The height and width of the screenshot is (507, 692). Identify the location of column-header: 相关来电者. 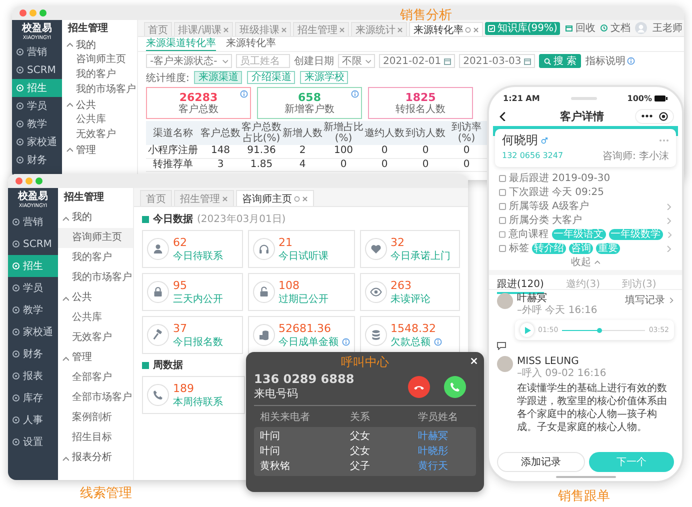
(285, 417).